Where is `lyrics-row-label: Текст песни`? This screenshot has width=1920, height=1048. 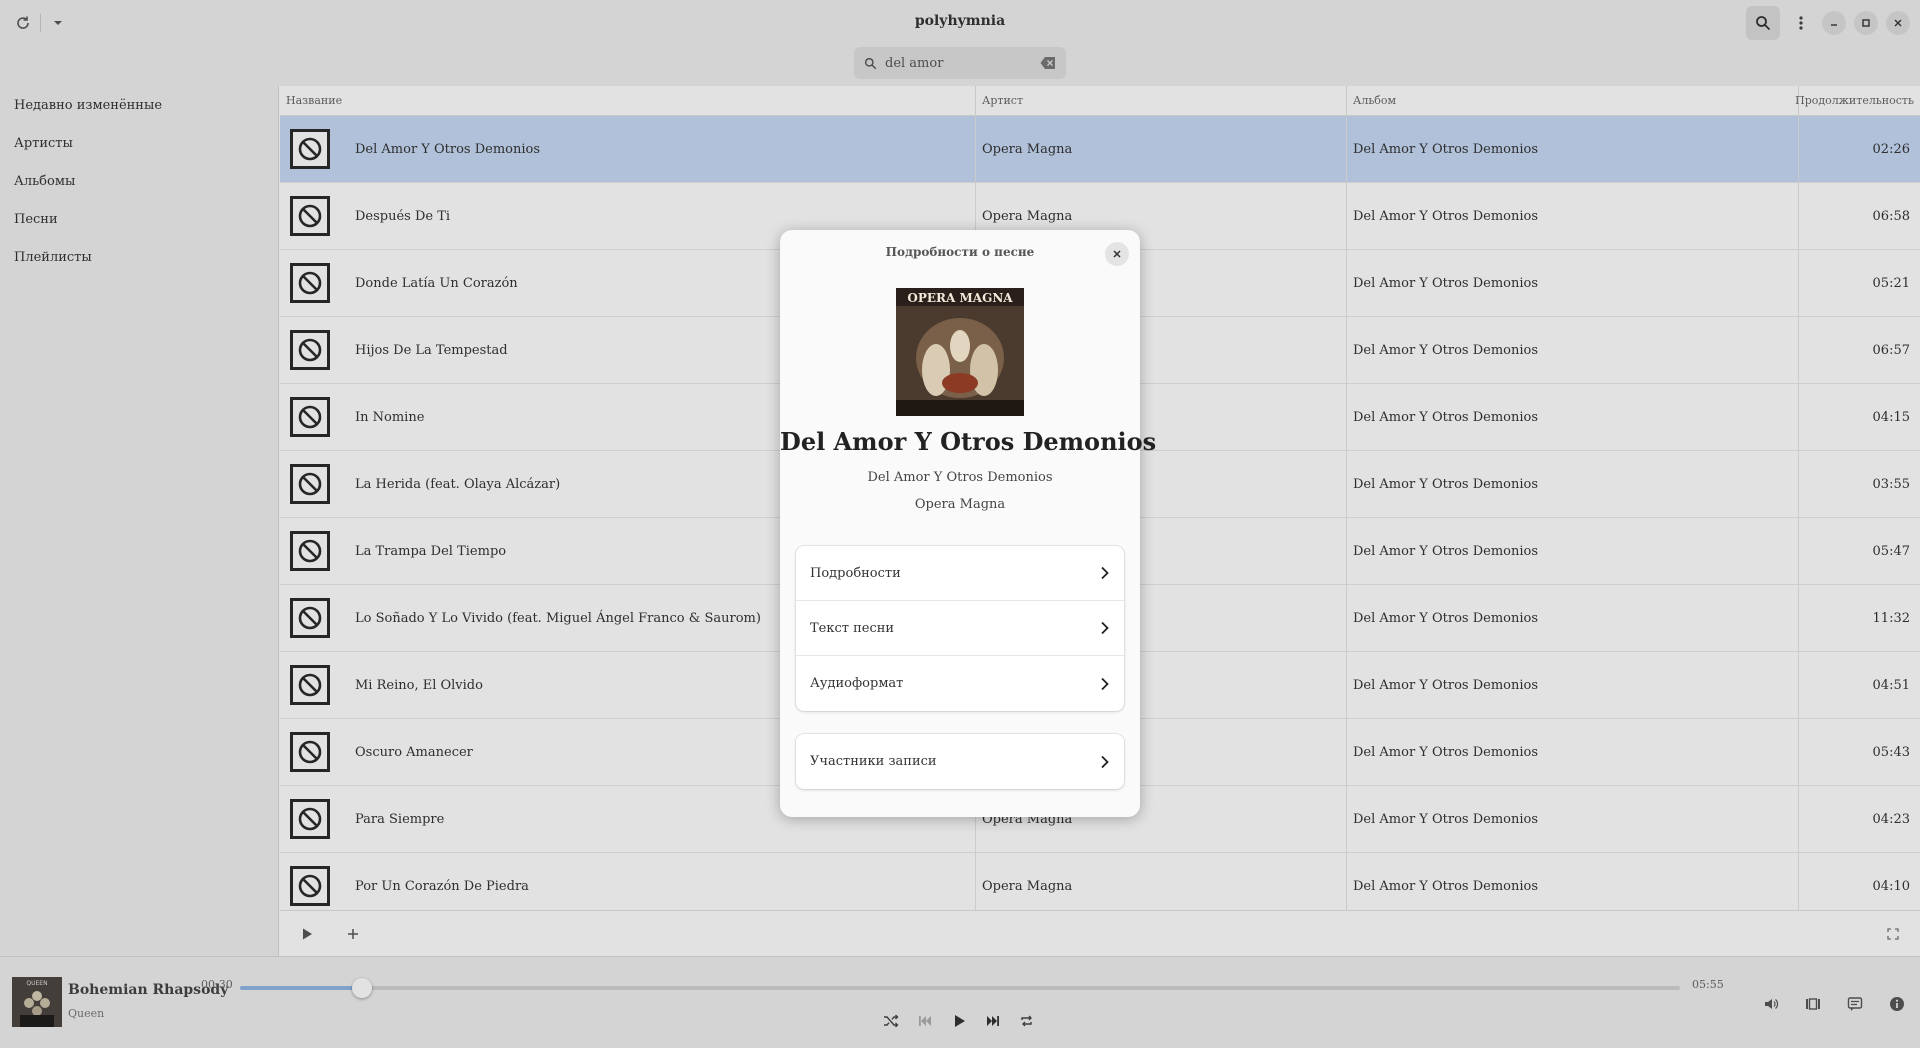
lyrics-row-label: Текст песни is located at coordinates (852, 628).